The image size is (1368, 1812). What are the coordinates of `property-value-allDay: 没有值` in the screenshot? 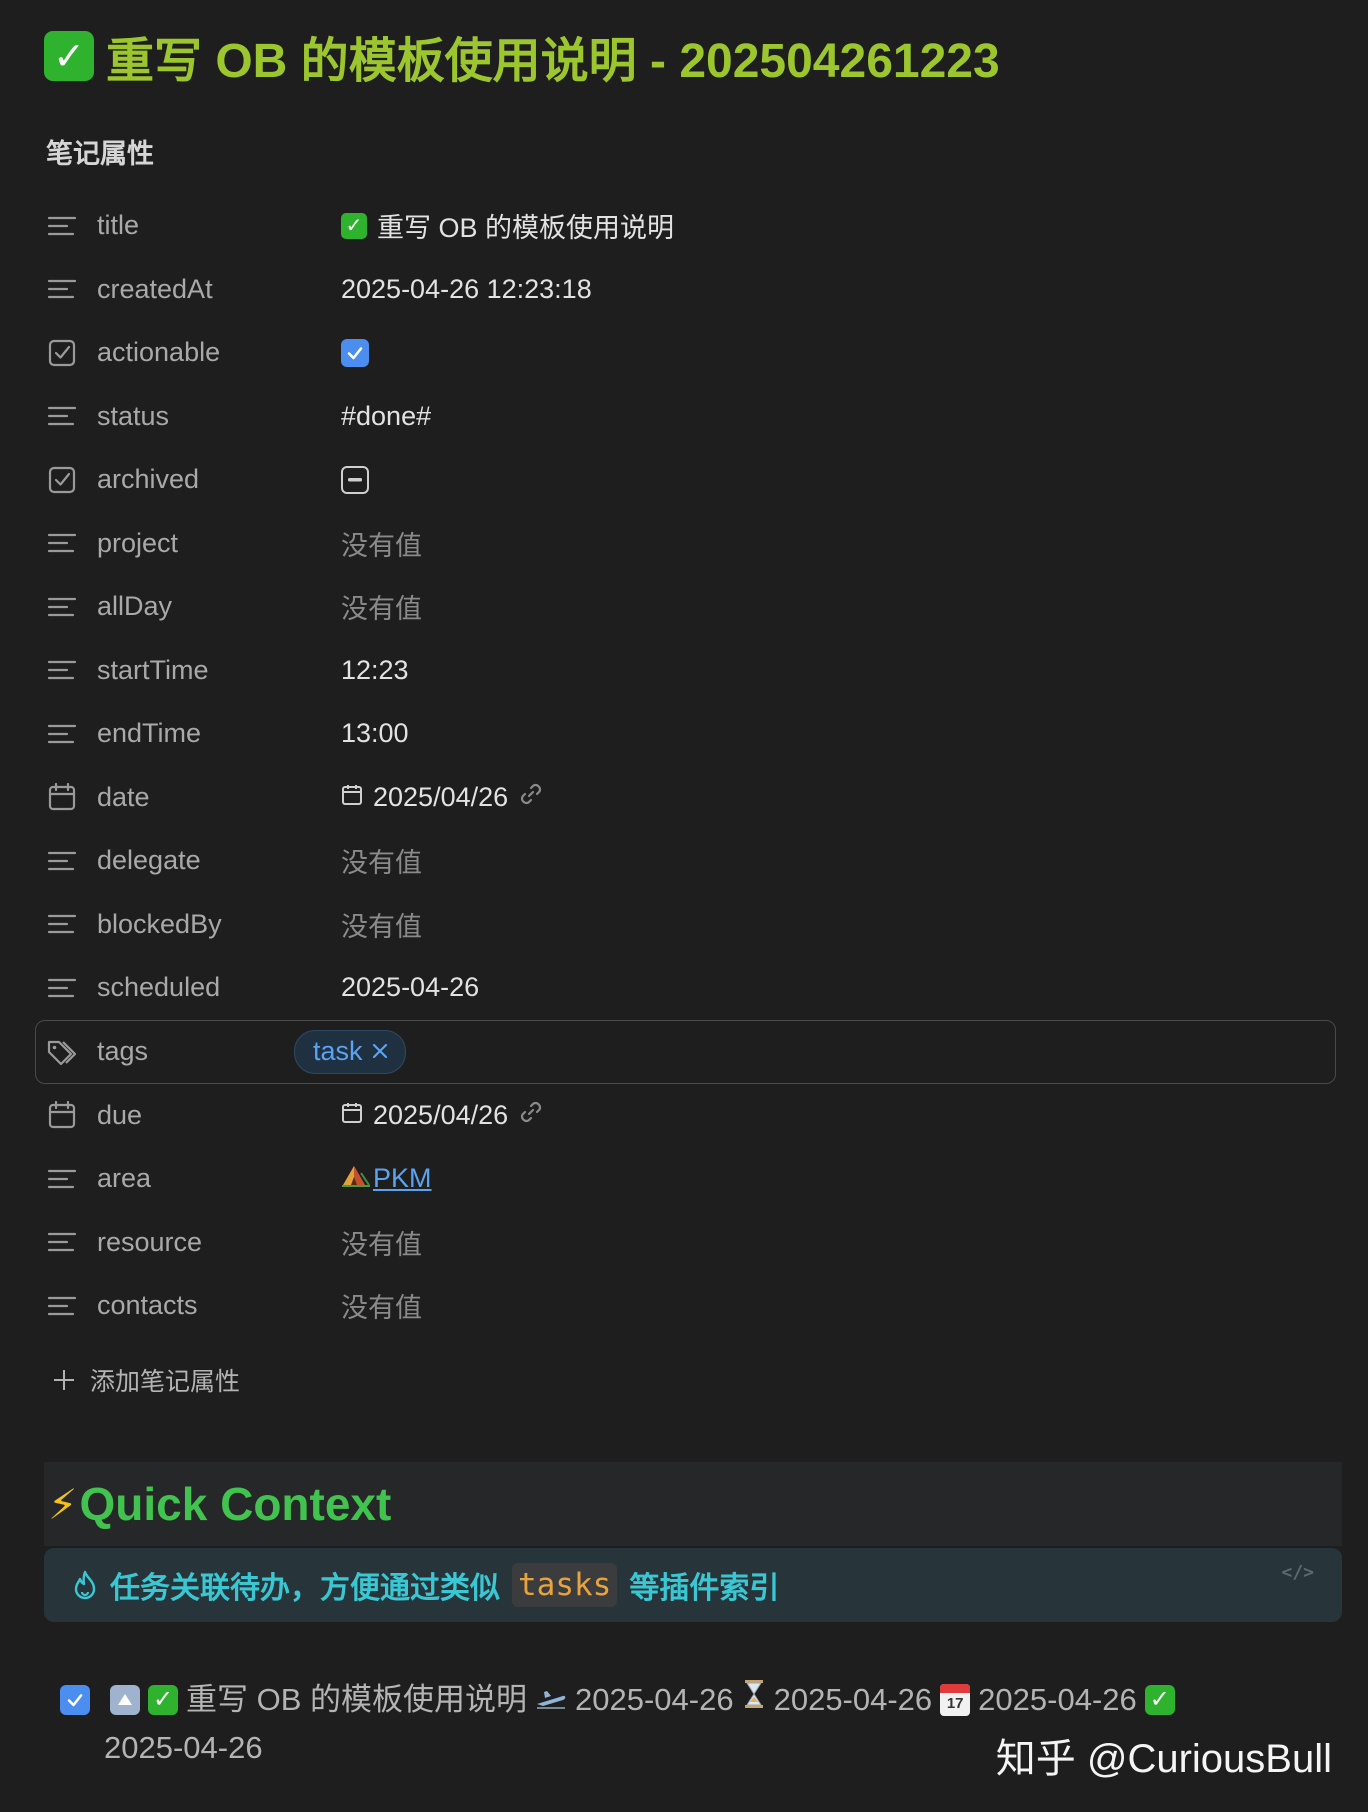 It's located at (381, 606).